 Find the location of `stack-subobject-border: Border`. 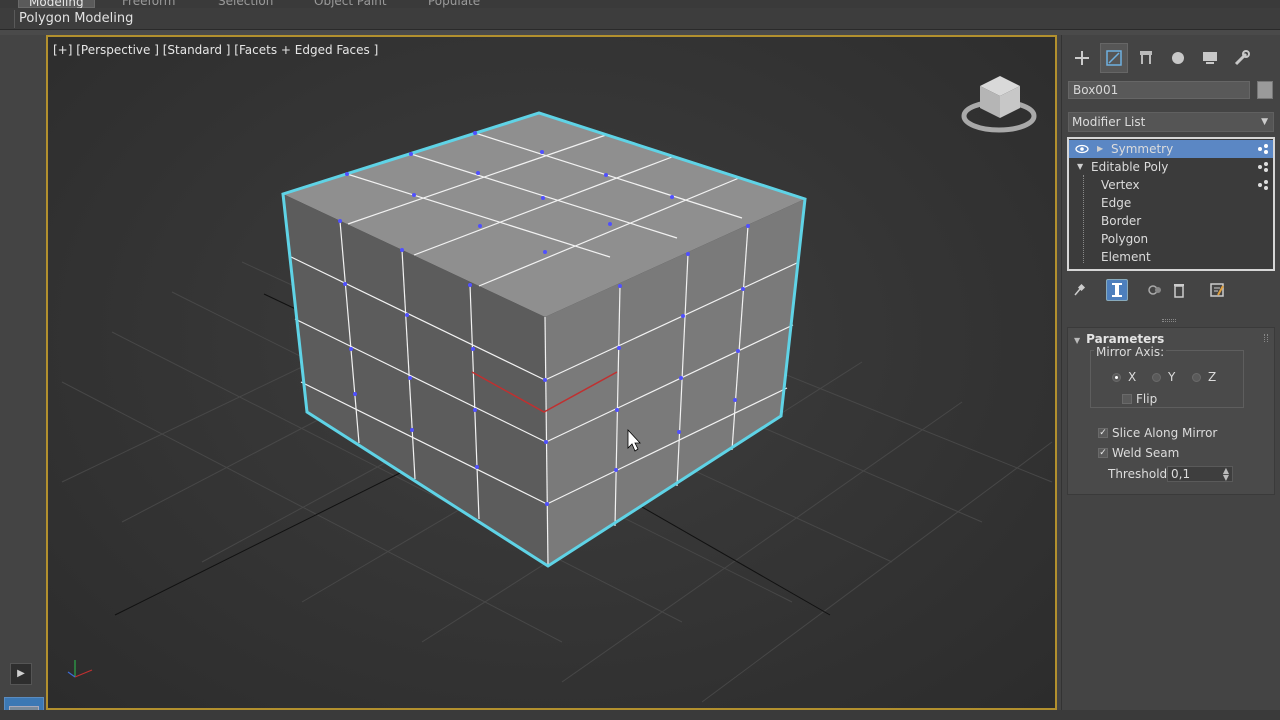

stack-subobject-border: Border is located at coordinates (1171, 221).